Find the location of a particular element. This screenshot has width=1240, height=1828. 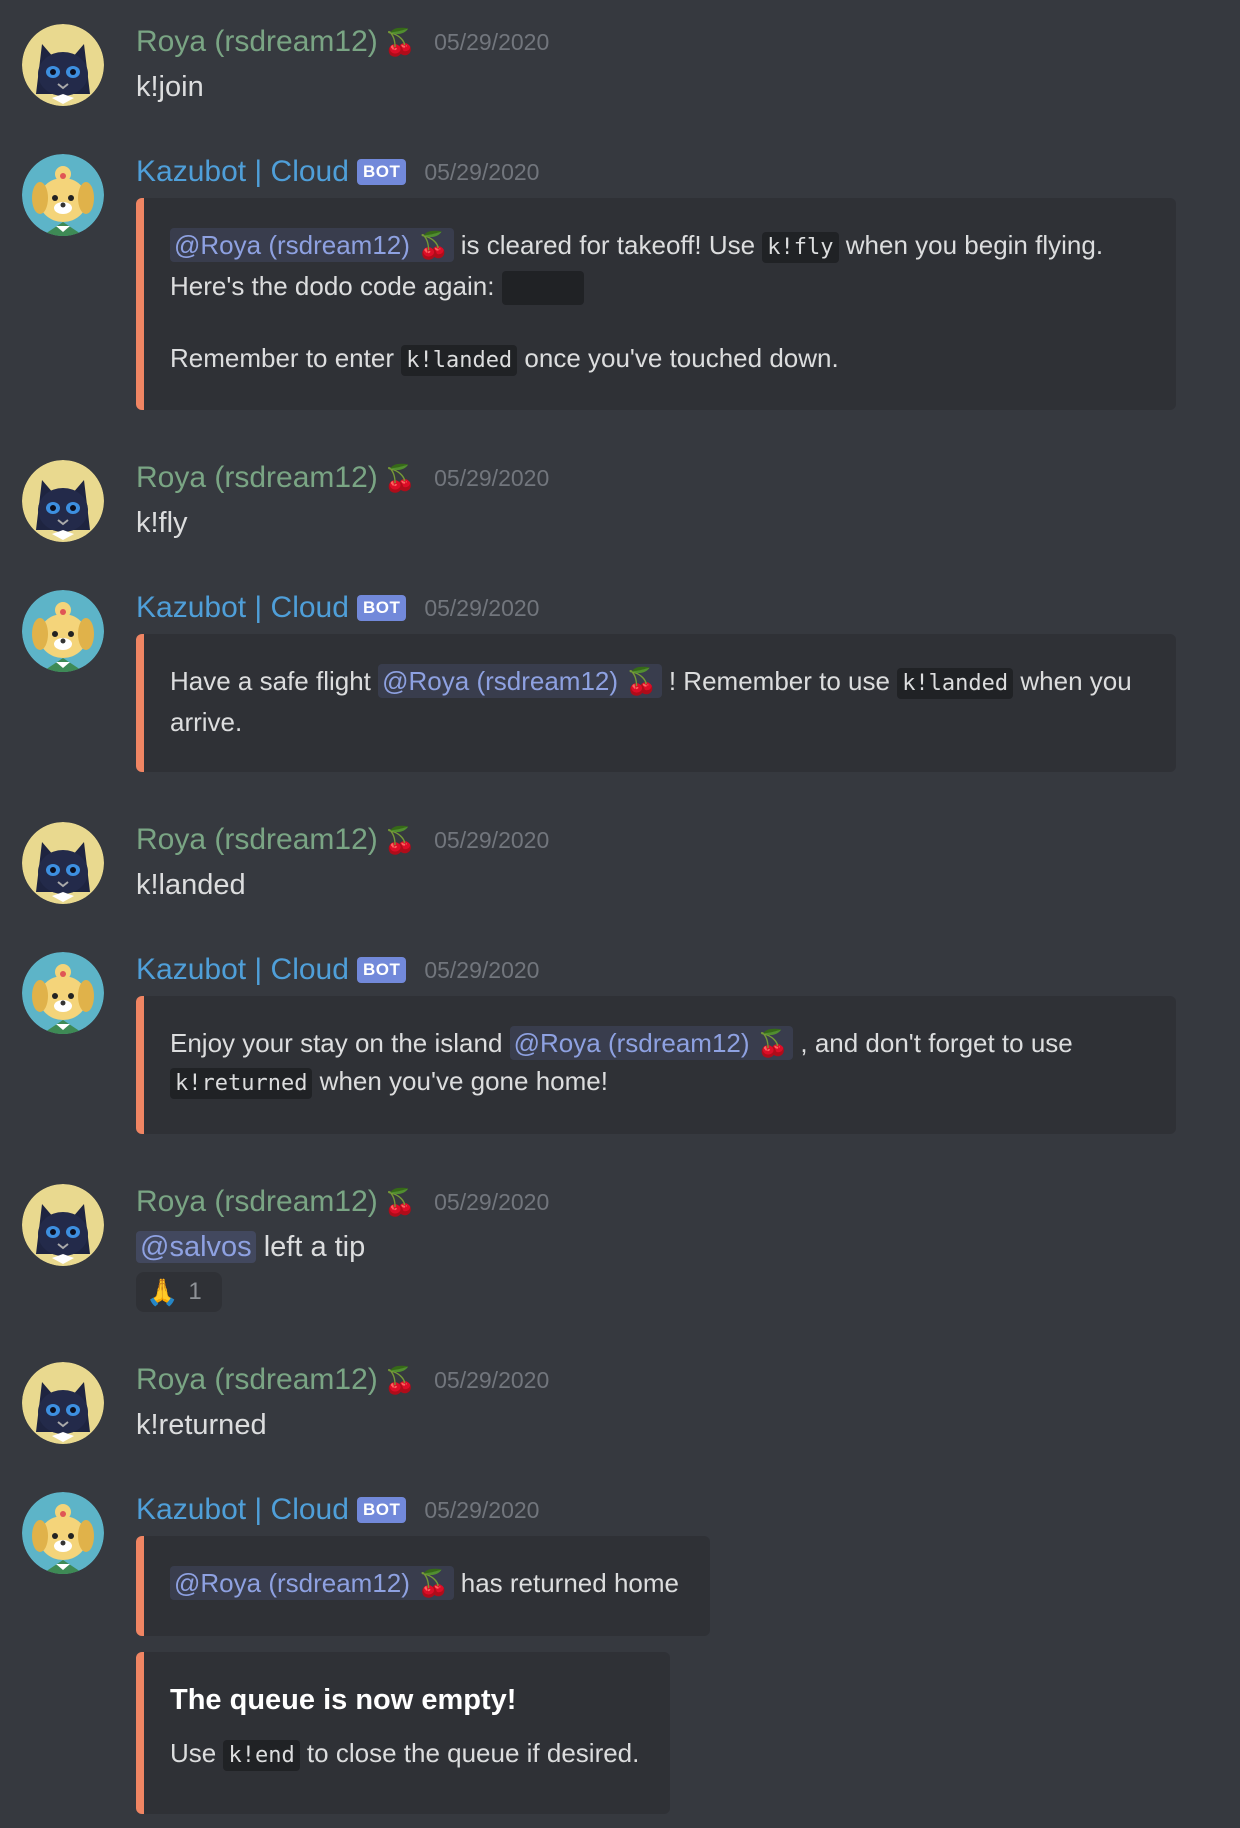

message-text: k!fly is located at coordinates (162, 523).